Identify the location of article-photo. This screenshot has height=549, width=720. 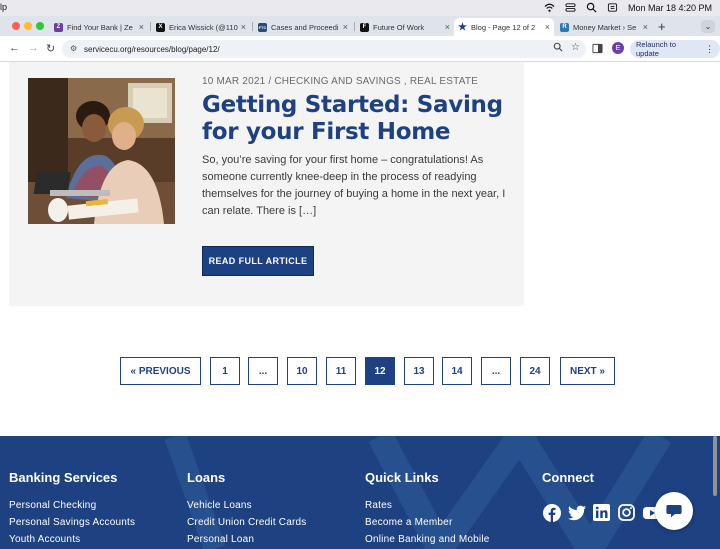
(101, 151).